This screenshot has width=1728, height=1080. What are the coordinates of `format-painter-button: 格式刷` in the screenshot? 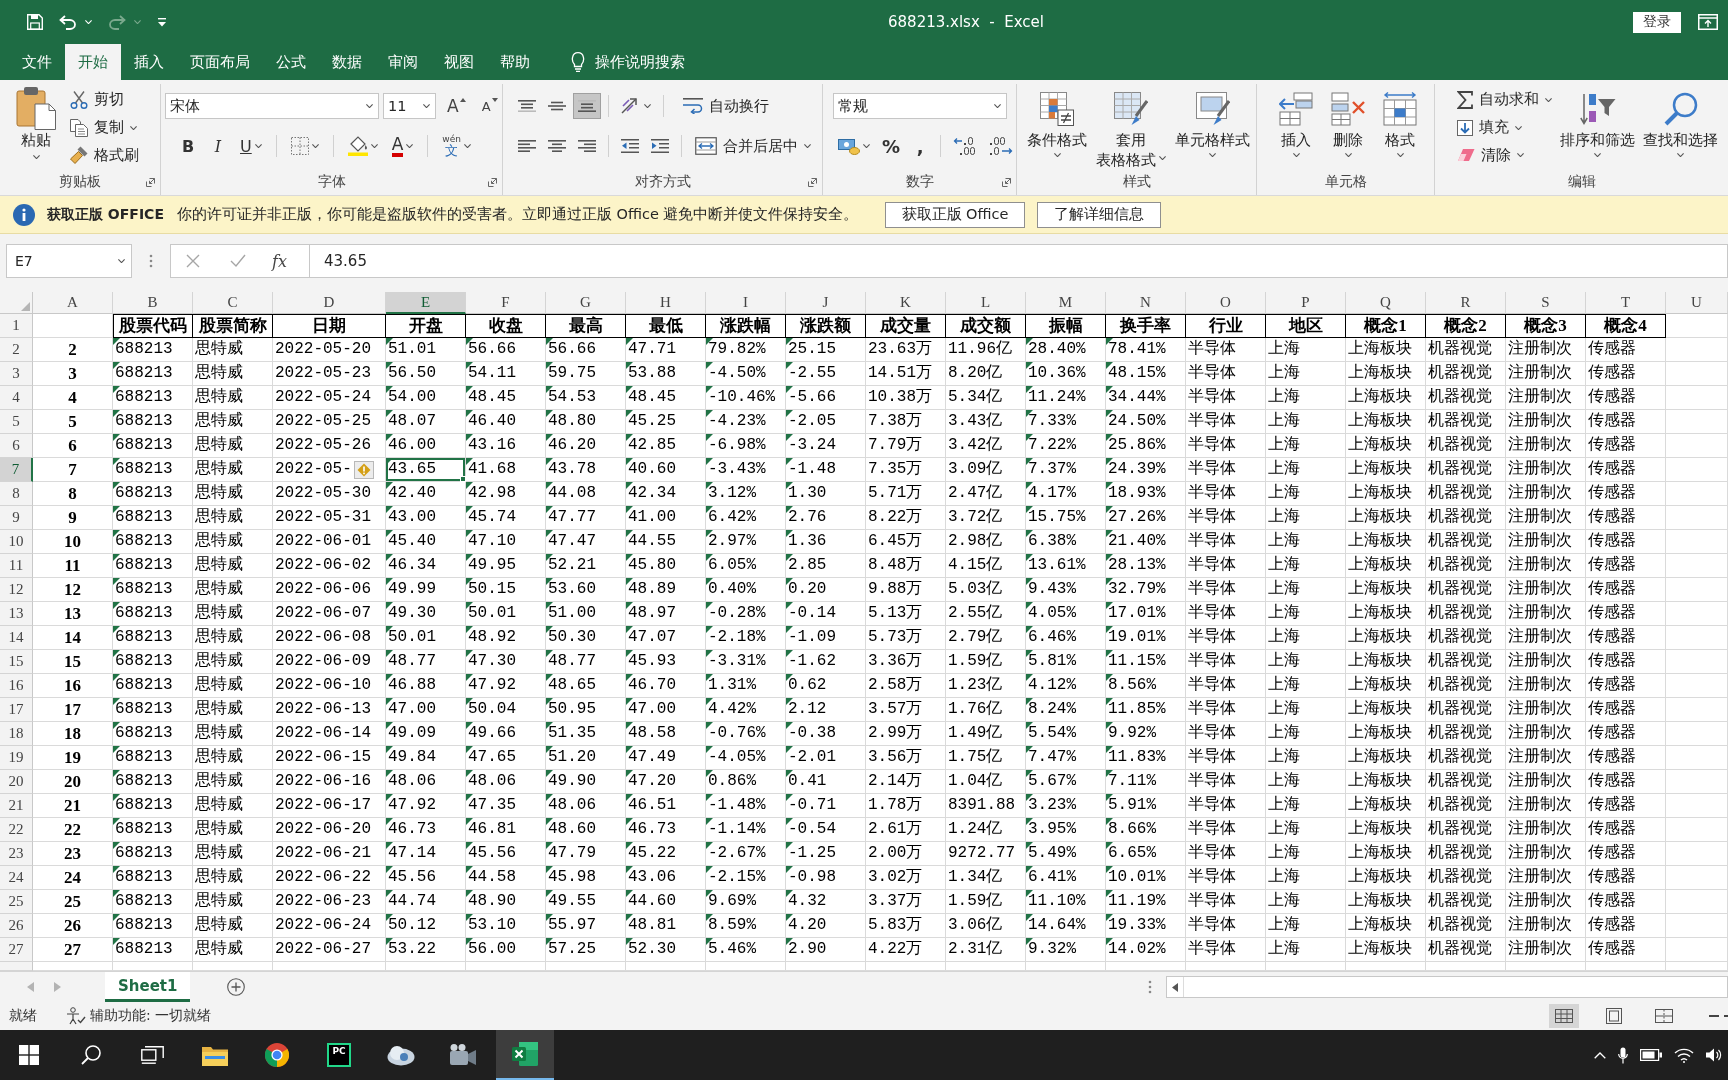 It's located at (104, 155).